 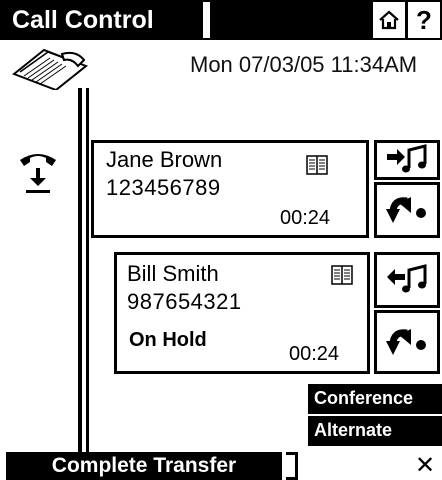 I want to click on call-status: On Hold, so click(x=168, y=340).